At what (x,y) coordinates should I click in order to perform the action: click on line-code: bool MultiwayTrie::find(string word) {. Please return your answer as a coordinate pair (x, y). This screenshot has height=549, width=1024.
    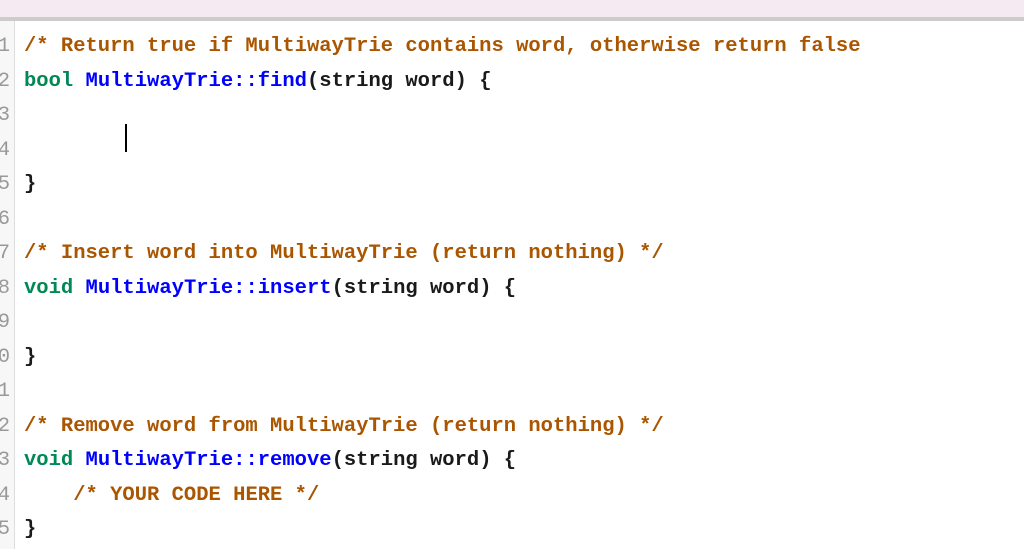
    Looking at the image, I should click on (258, 82).